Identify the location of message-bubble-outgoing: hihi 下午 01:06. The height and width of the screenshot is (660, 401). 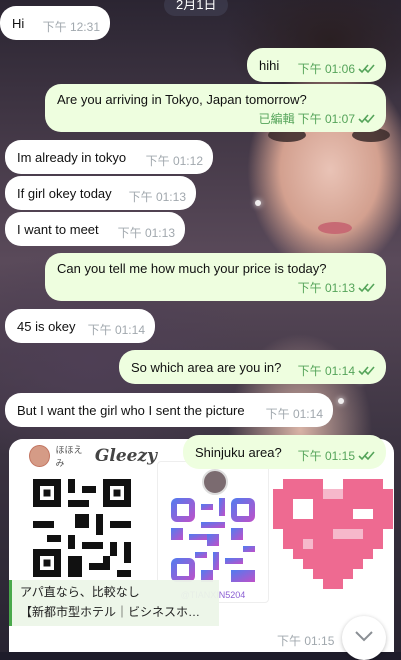
(316, 65).